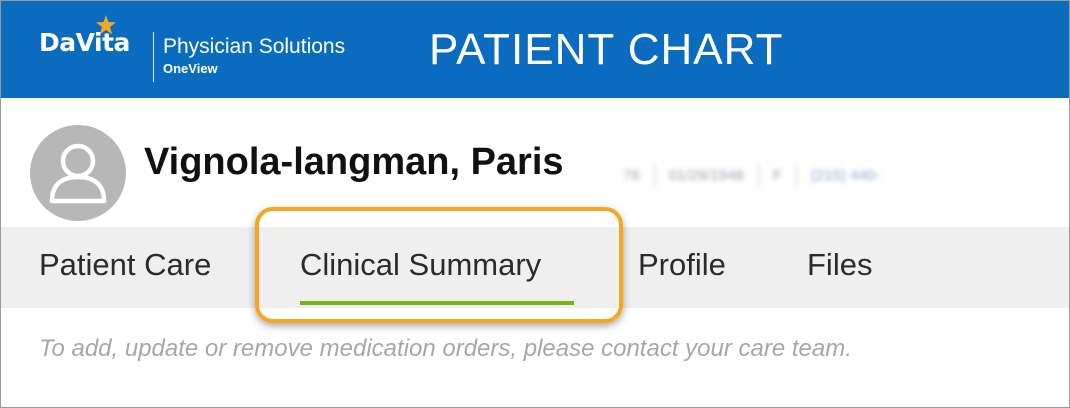 The height and width of the screenshot is (408, 1070). What do you see at coordinates (845, 175) in the screenshot?
I see `patient-phone: (215) 440-` at bounding box center [845, 175].